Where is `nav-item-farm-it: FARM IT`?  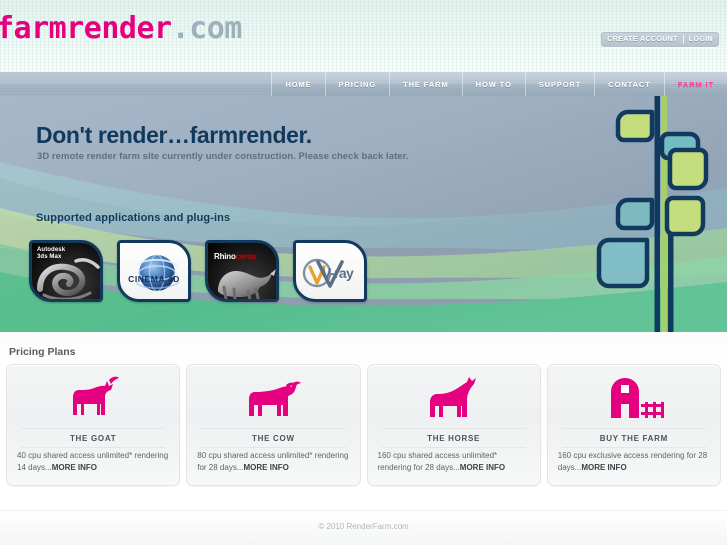 nav-item-farm-it: FARM IT is located at coordinates (695, 84).